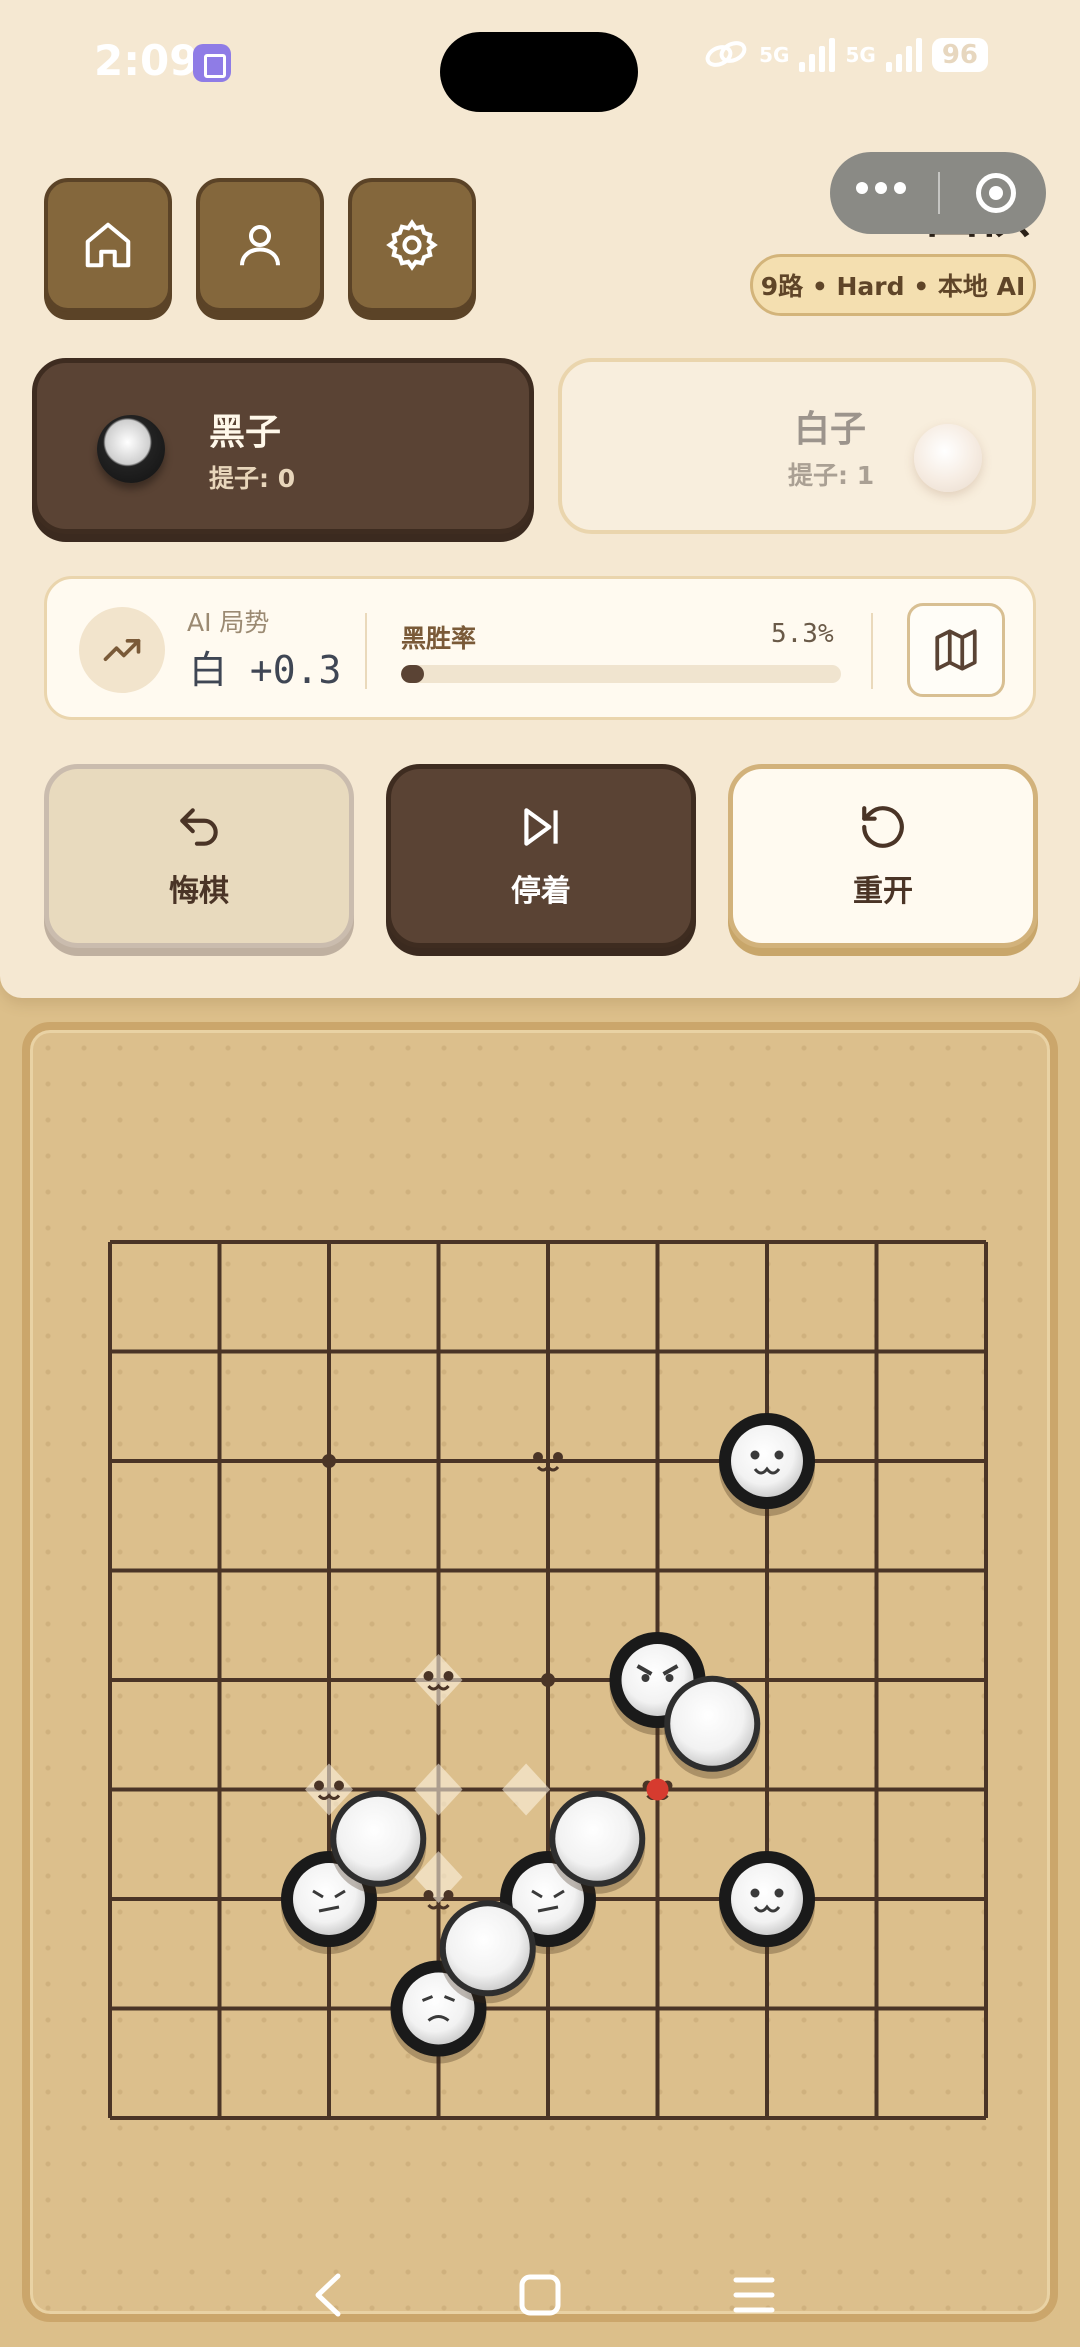 The width and height of the screenshot is (1080, 2347). What do you see at coordinates (265, 670) in the screenshot?
I see `ai-score: 白 +0.3` at bounding box center [265, 670].